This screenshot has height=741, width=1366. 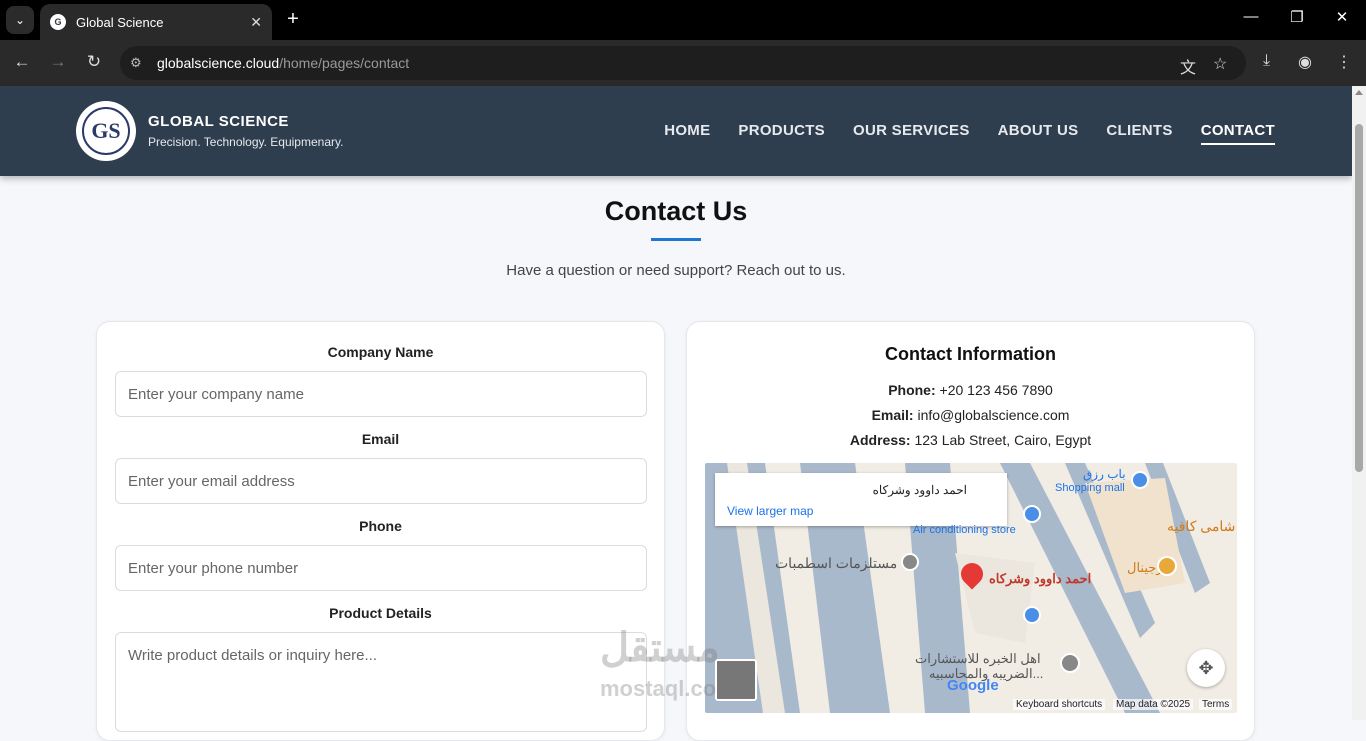 What do you see at coordinates (256, 22) in the screenshot?
I see `close-tab-icon: ✕` at bounding box center [256, 22].